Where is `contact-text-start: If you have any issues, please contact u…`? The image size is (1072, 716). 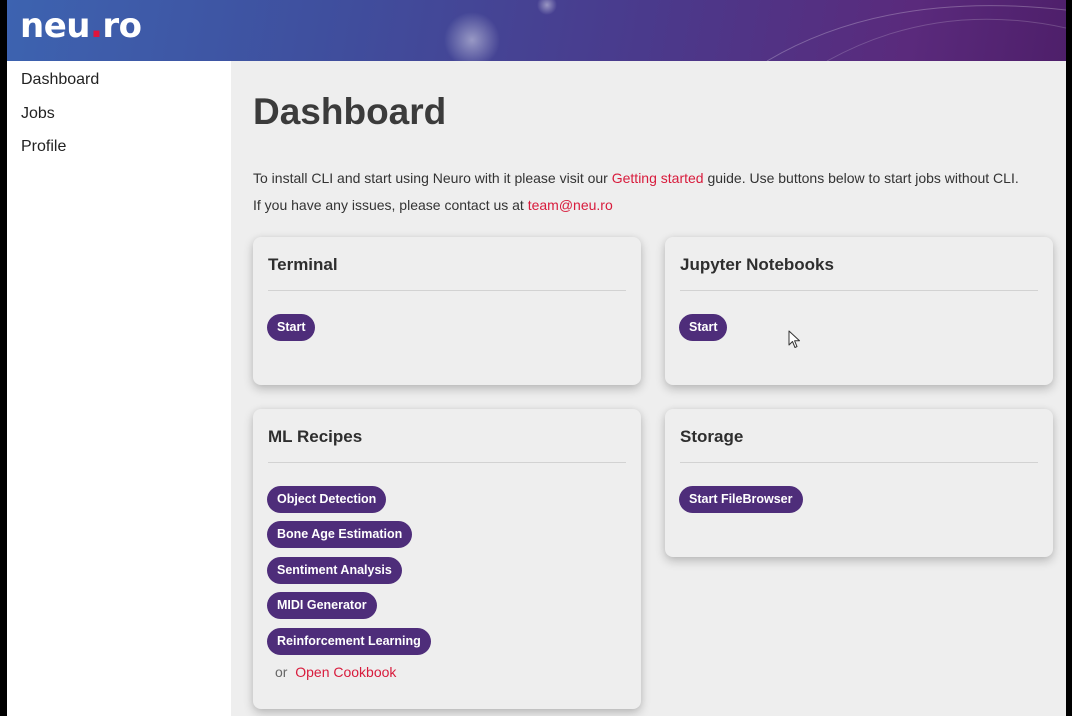 contact-text-start: If you have any issues, please contact u… is located at coordinates (390, 205).